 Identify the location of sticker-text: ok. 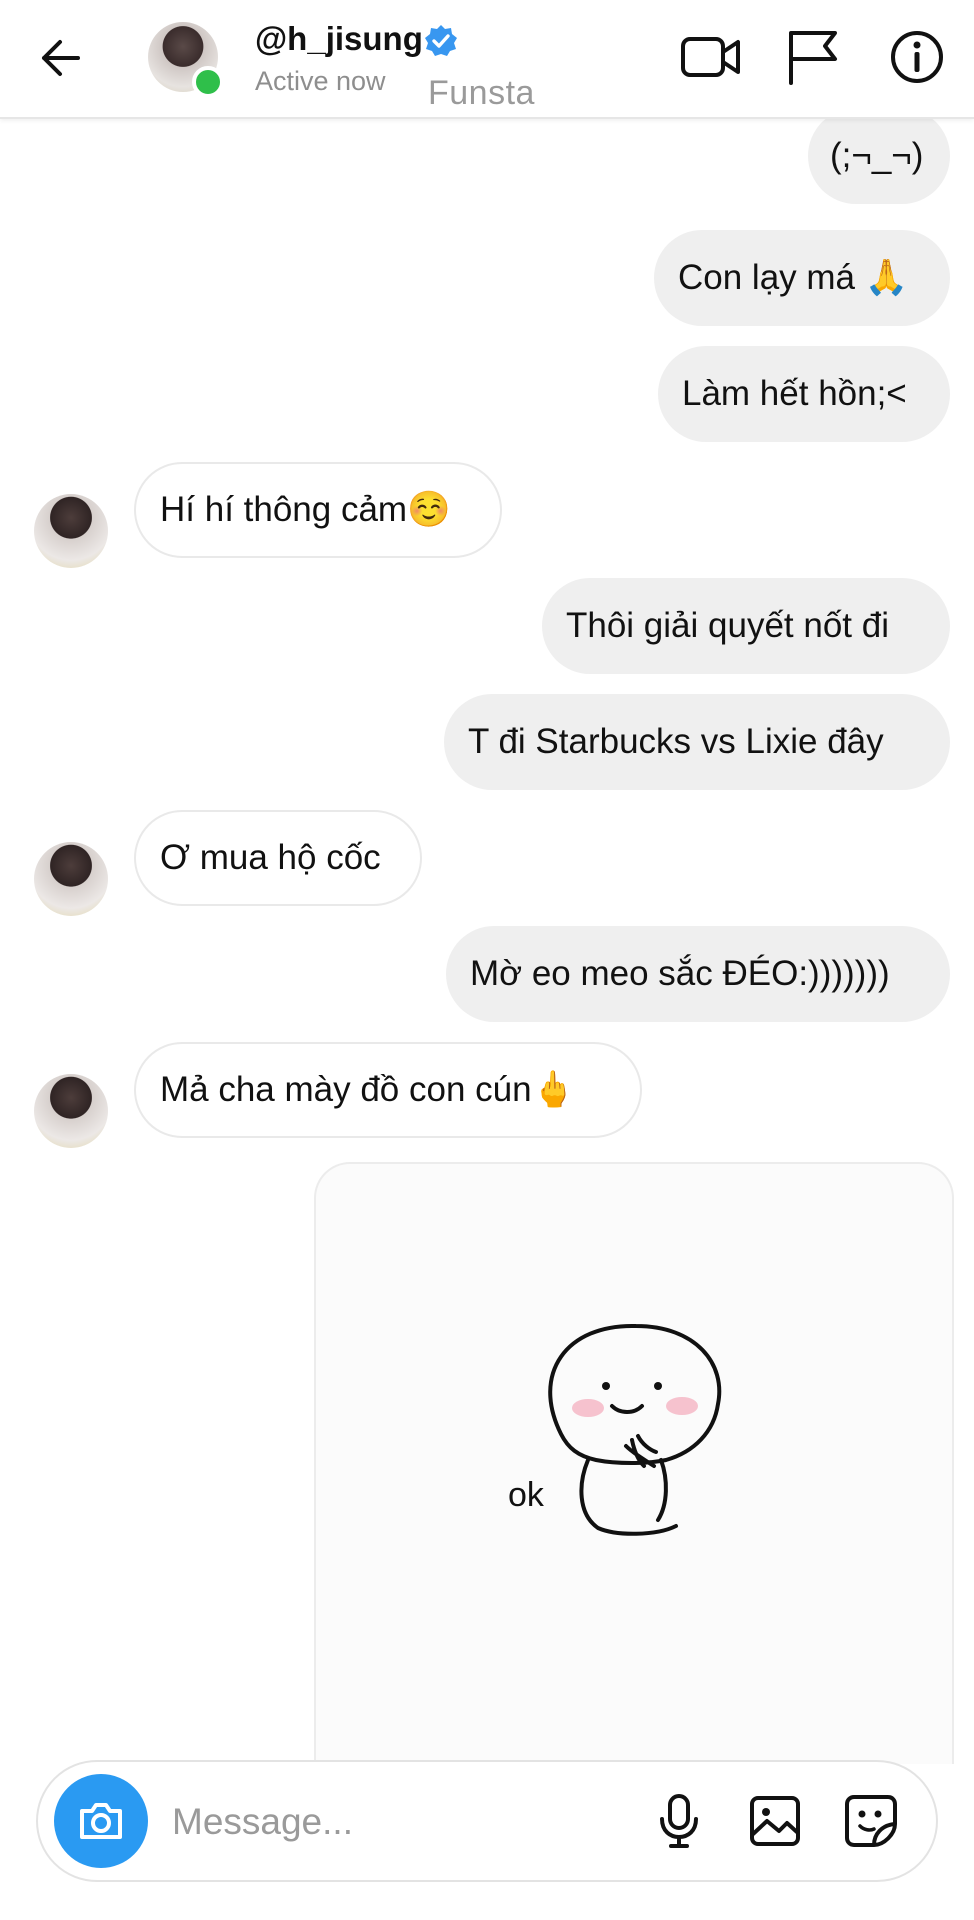
(526, 1495).